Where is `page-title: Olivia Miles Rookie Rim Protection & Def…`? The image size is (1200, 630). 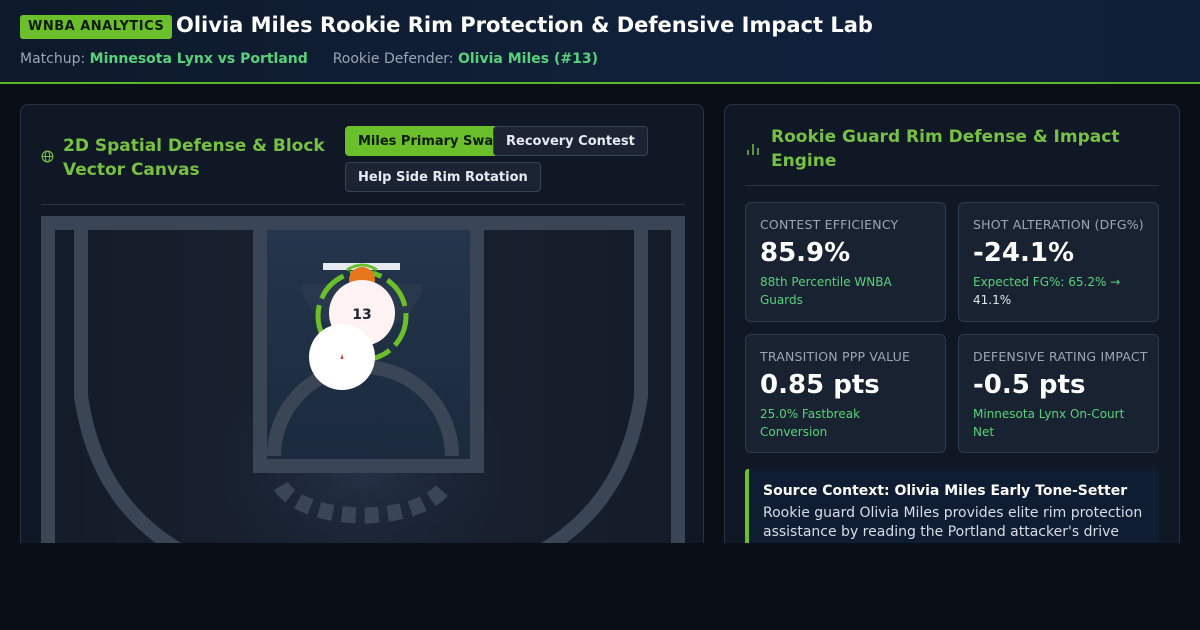
page-title: Olivia Miles Rookie Rim Protection & Def… is located at coordinates (524, 25).